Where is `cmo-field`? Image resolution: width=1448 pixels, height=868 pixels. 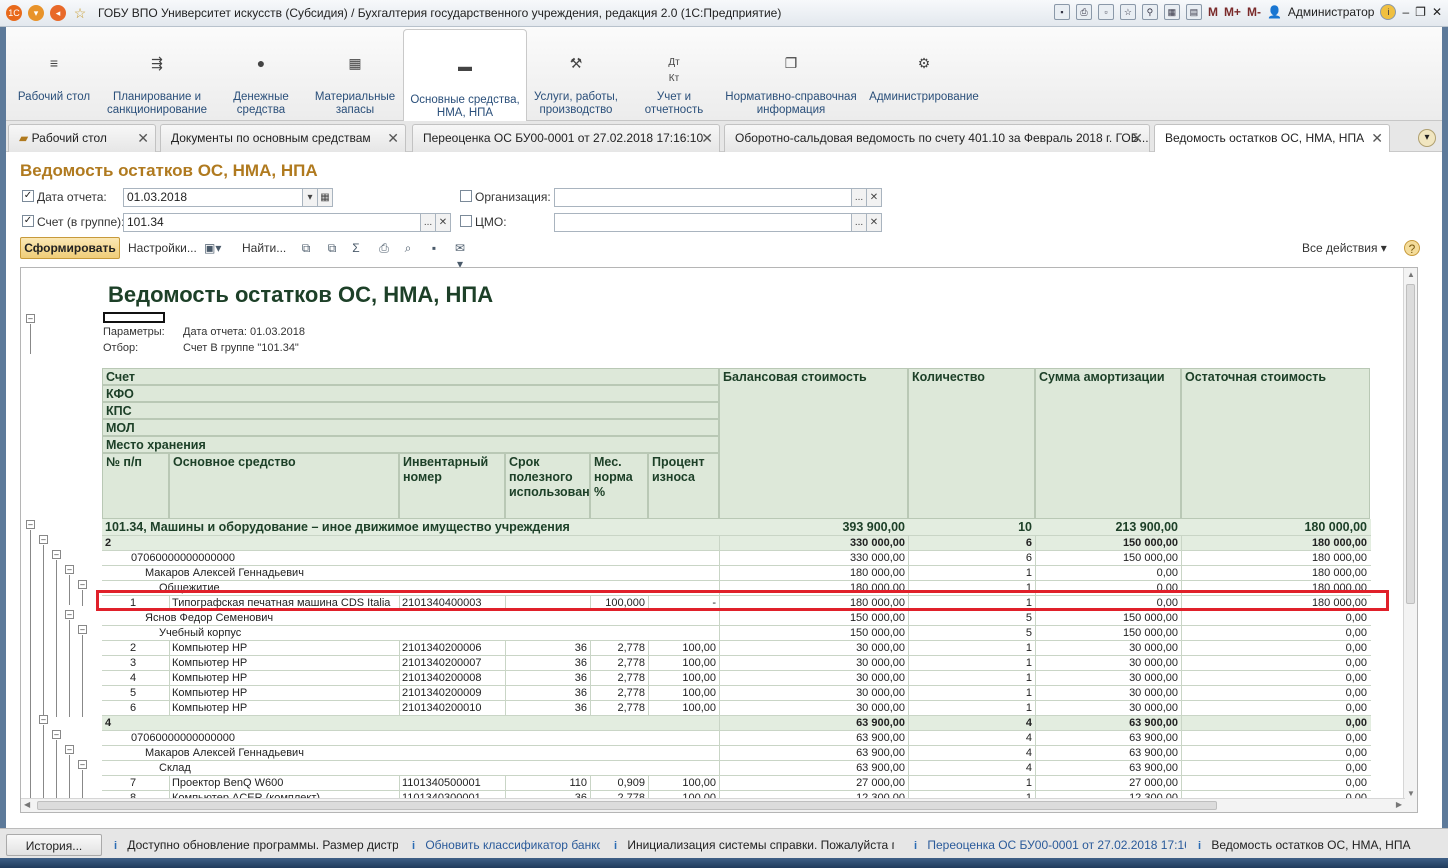 cmo-field is located at coordinates (703, 222).